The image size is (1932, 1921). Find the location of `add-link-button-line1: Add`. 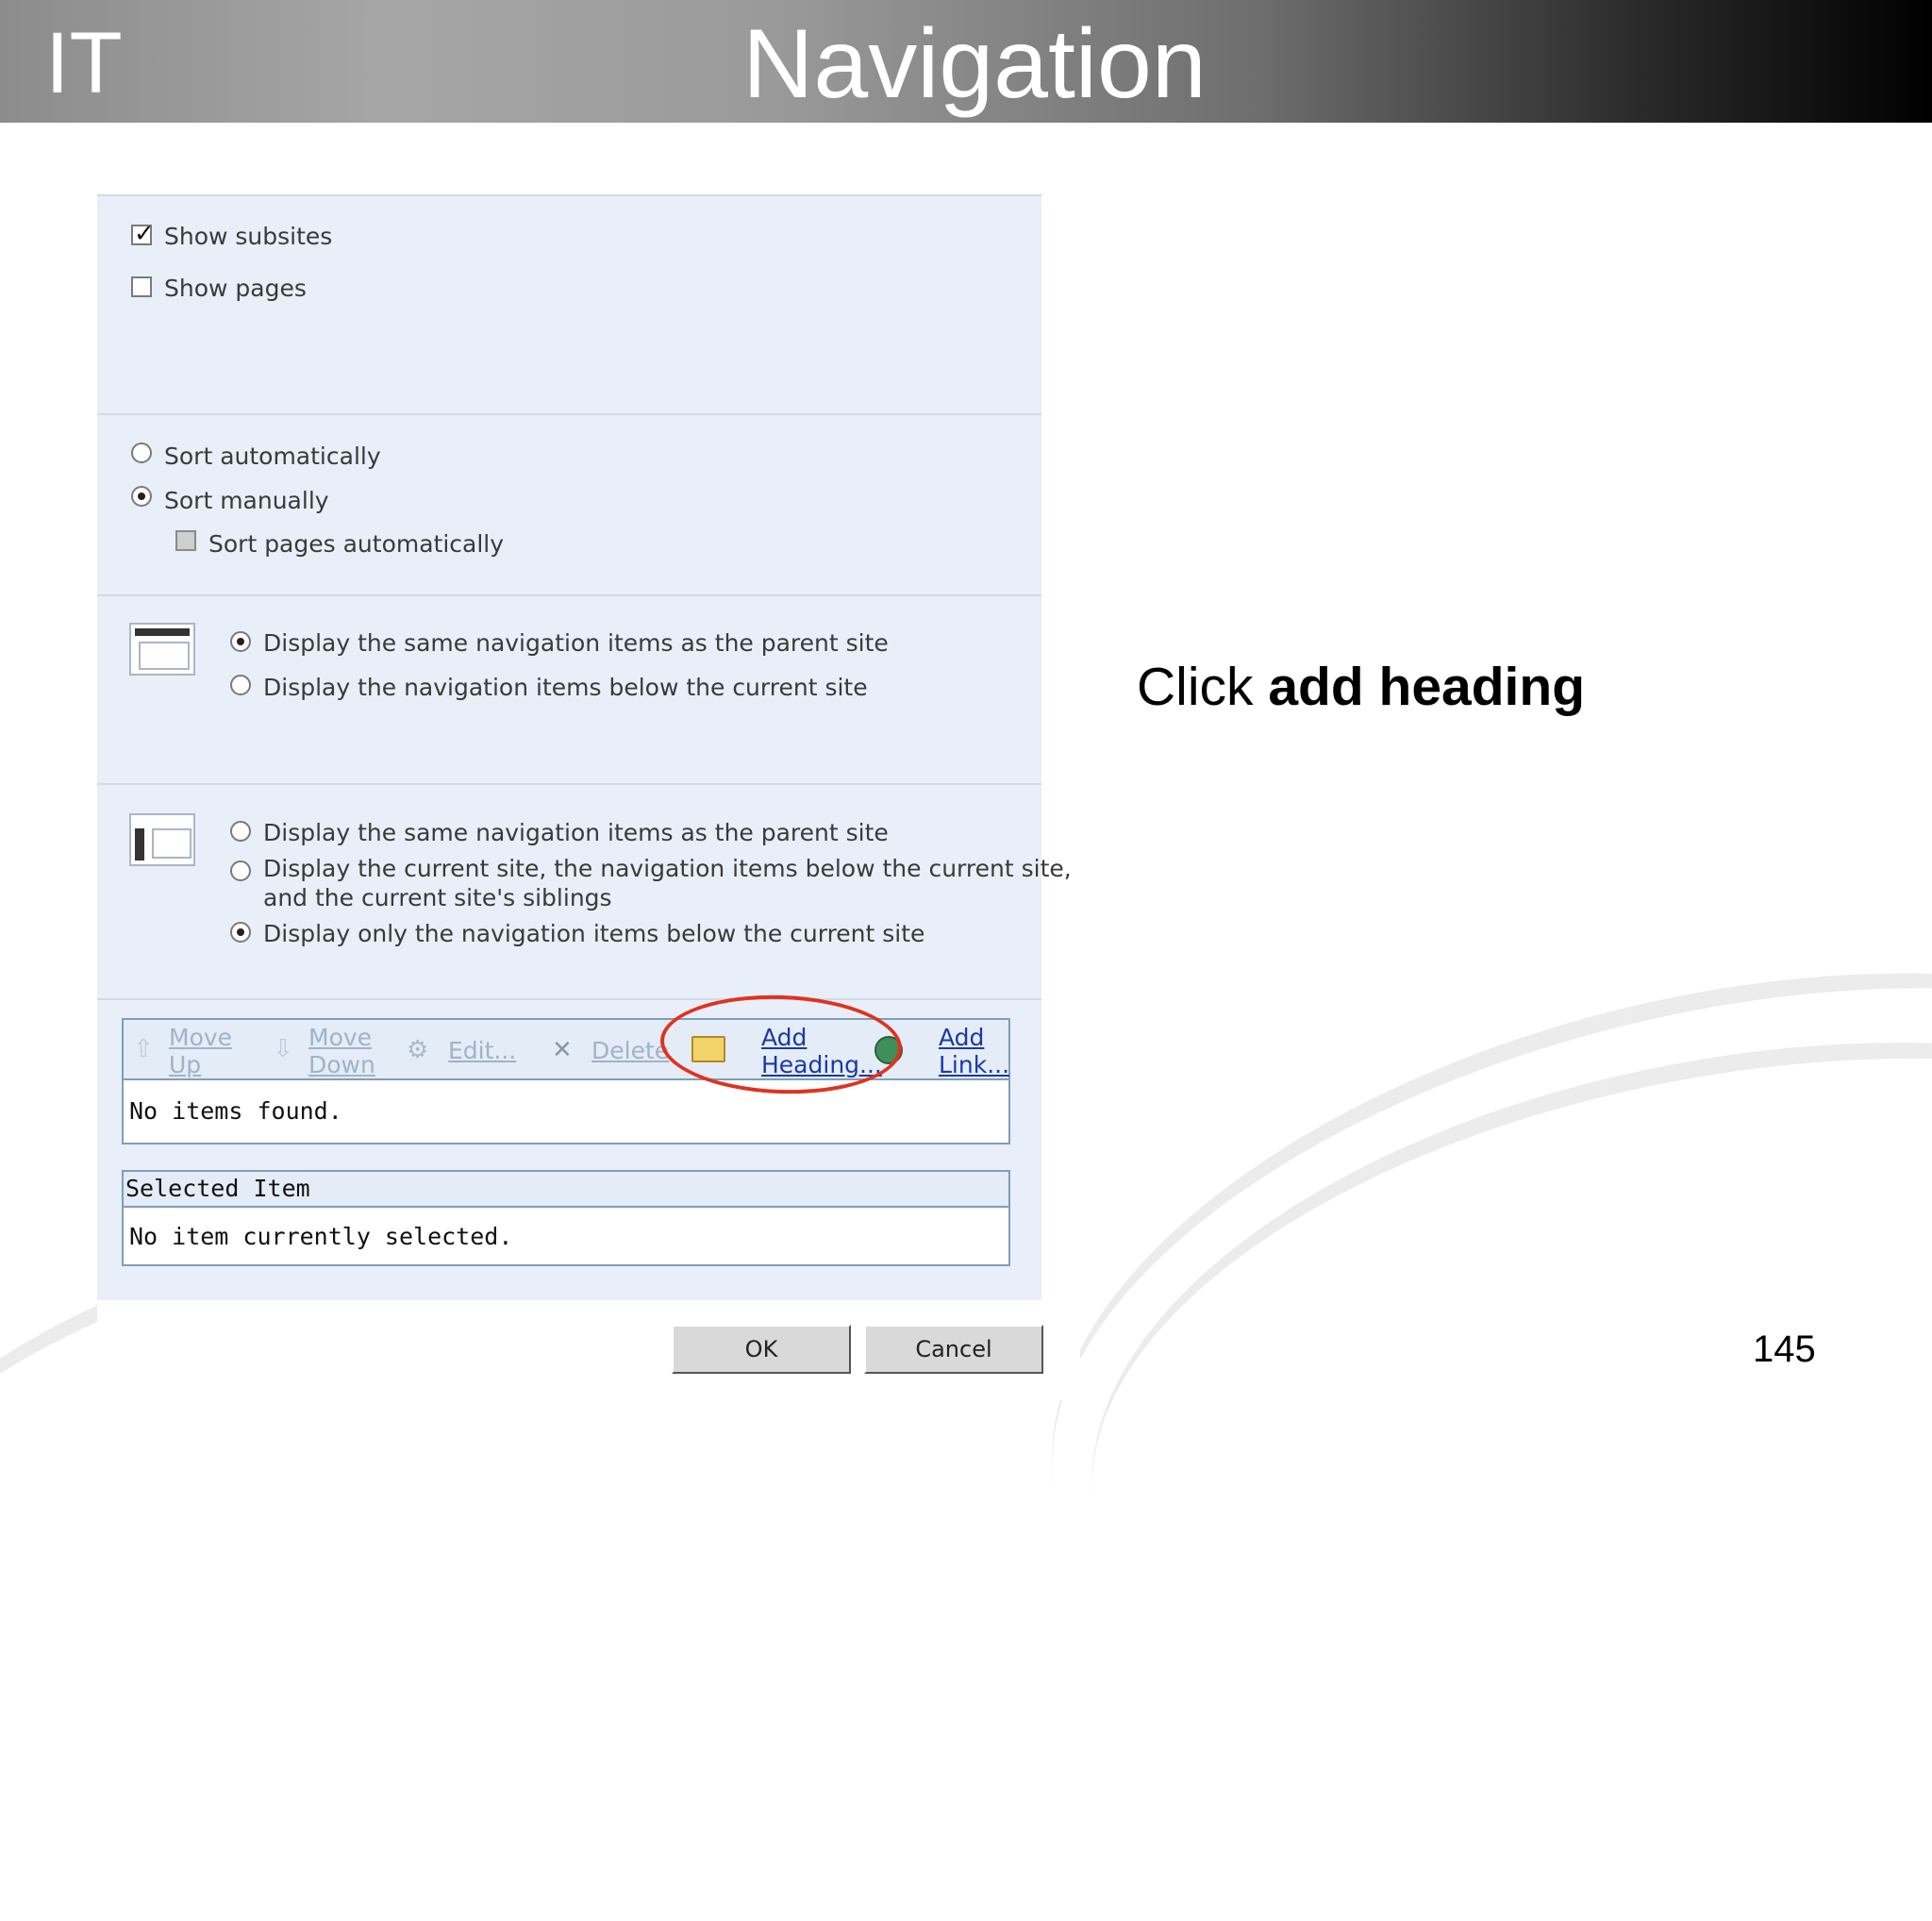

add-link-button-line1: Add is located at coordinates (962, 1038).